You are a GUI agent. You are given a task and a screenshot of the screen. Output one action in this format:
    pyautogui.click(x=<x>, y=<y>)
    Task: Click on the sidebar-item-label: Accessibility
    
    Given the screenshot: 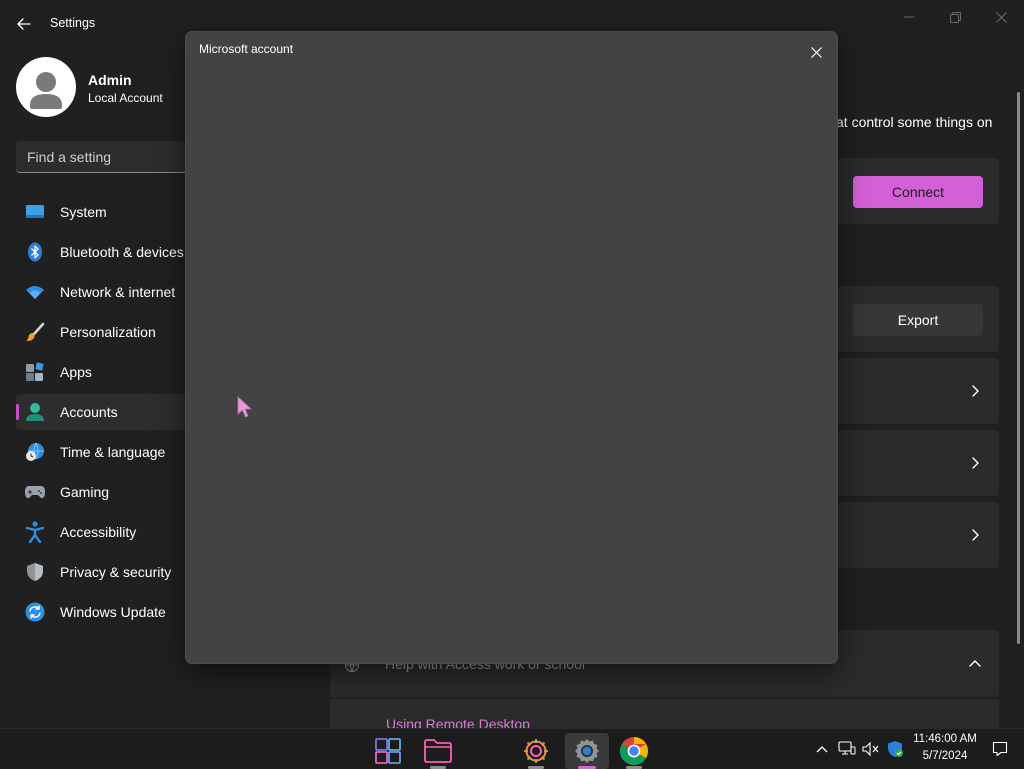 What is the action you would take?
    pyautogui.click(x=98, y=532)
    